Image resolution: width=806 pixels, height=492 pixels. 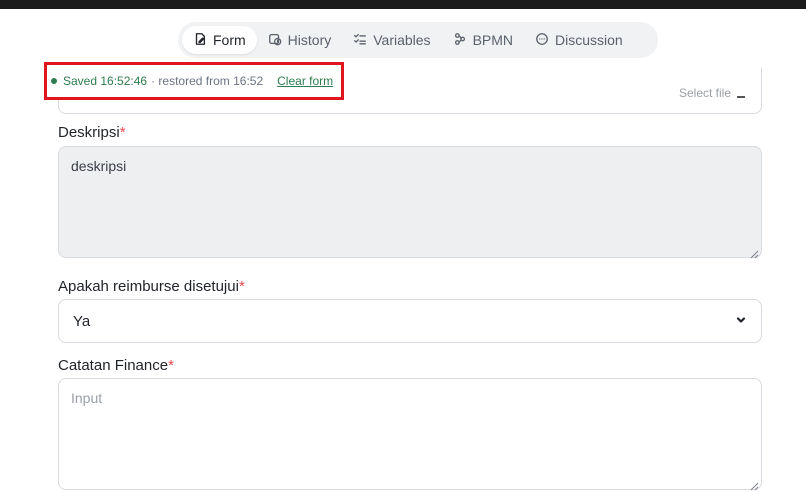 I want to click on reimburse-label-text: Apakah reimburse disetujui, so click(x=148, y=286).